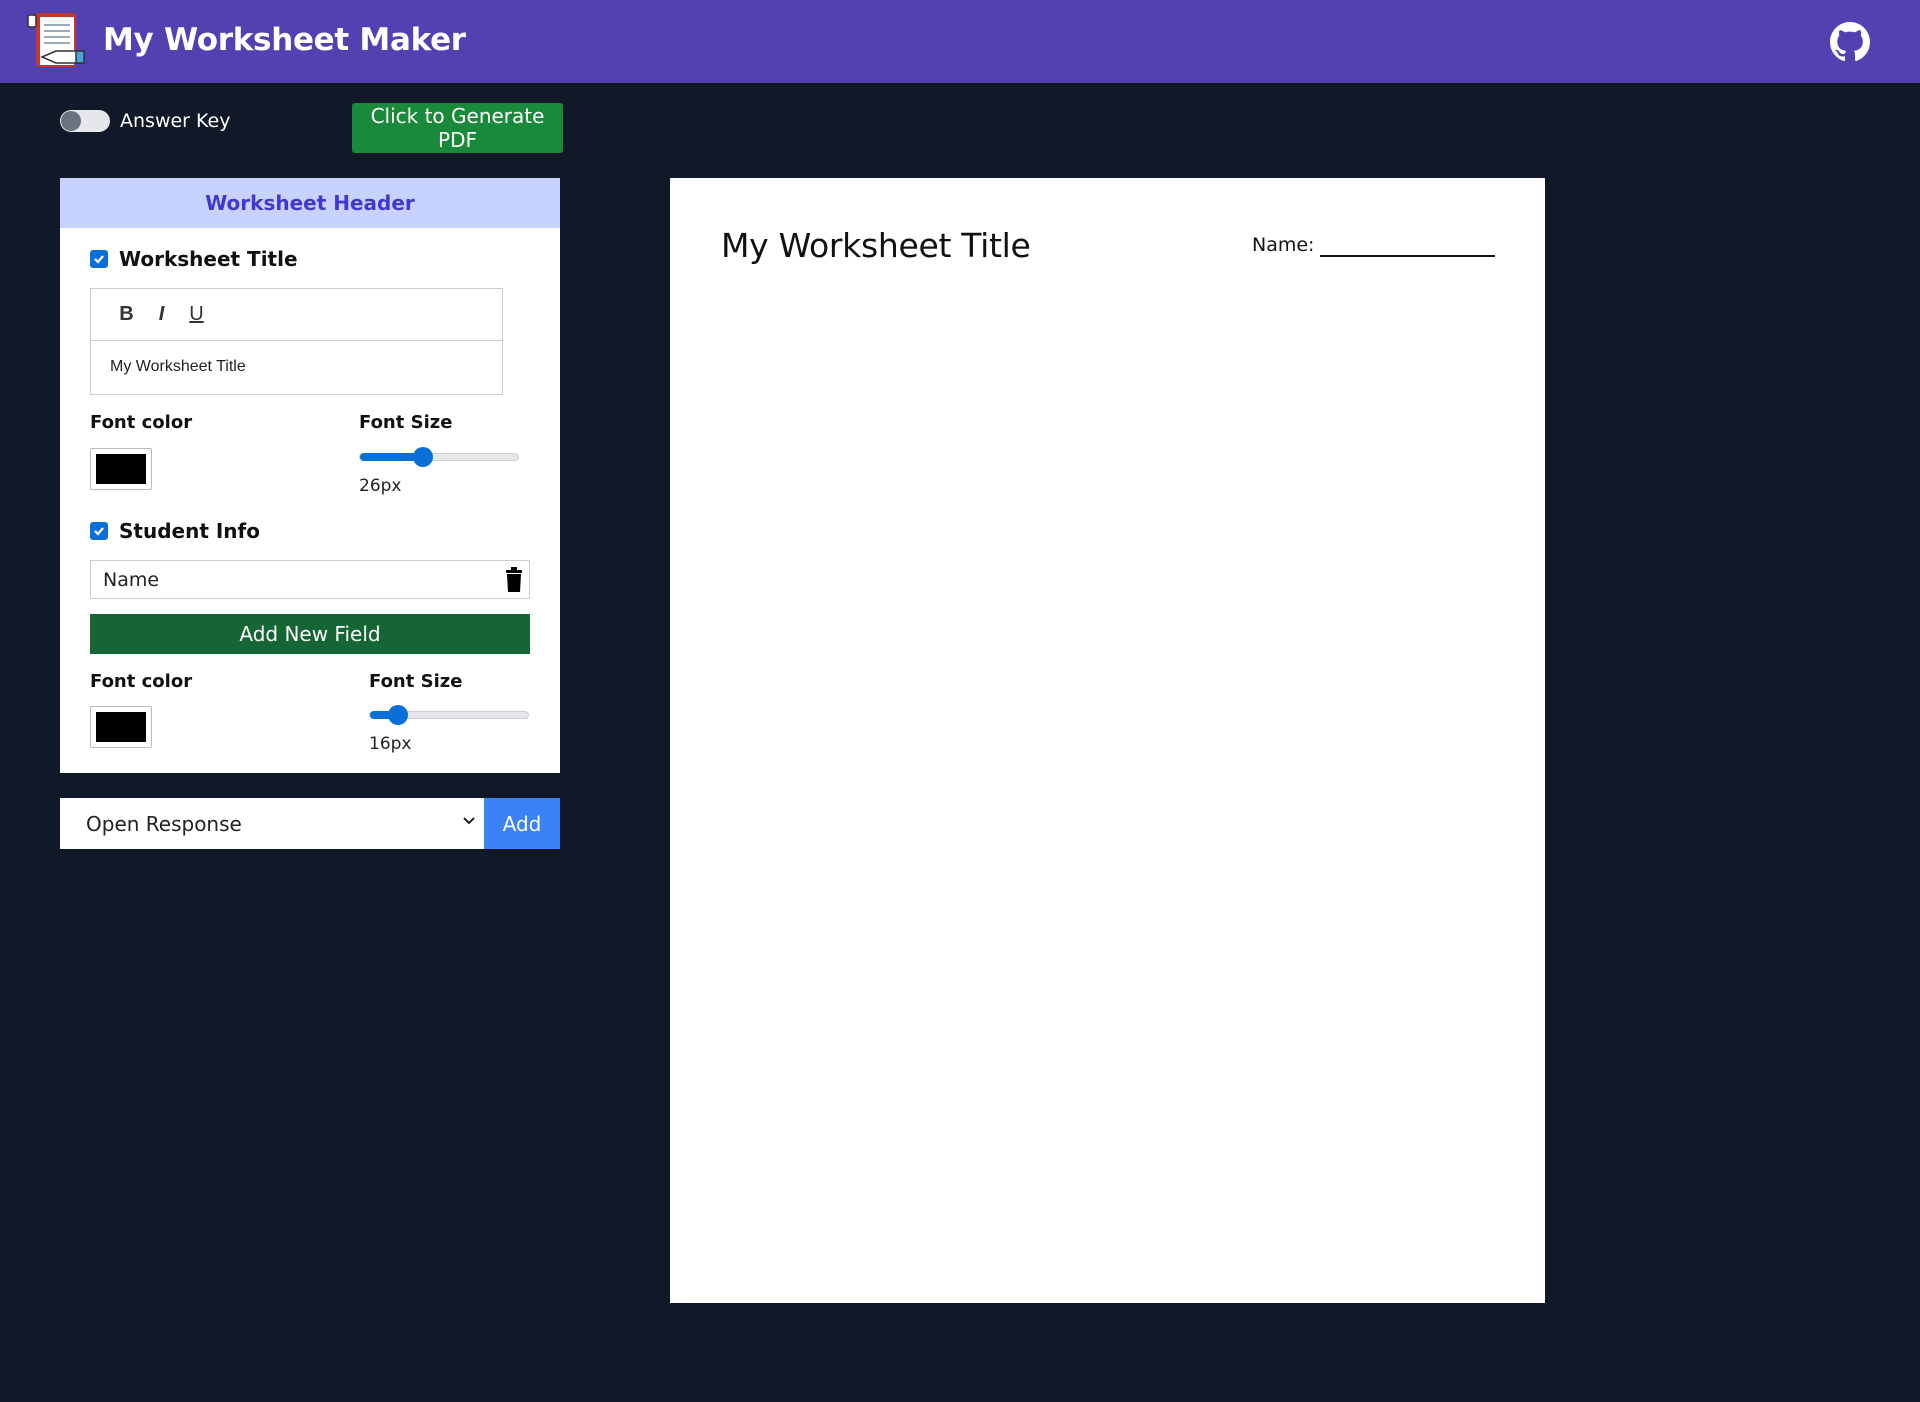 The image size is (1920, 1402). What do you see at coordinates (71, 121) in the screenshot?
I see `toggle-knob` at bounding box center [71, 121].